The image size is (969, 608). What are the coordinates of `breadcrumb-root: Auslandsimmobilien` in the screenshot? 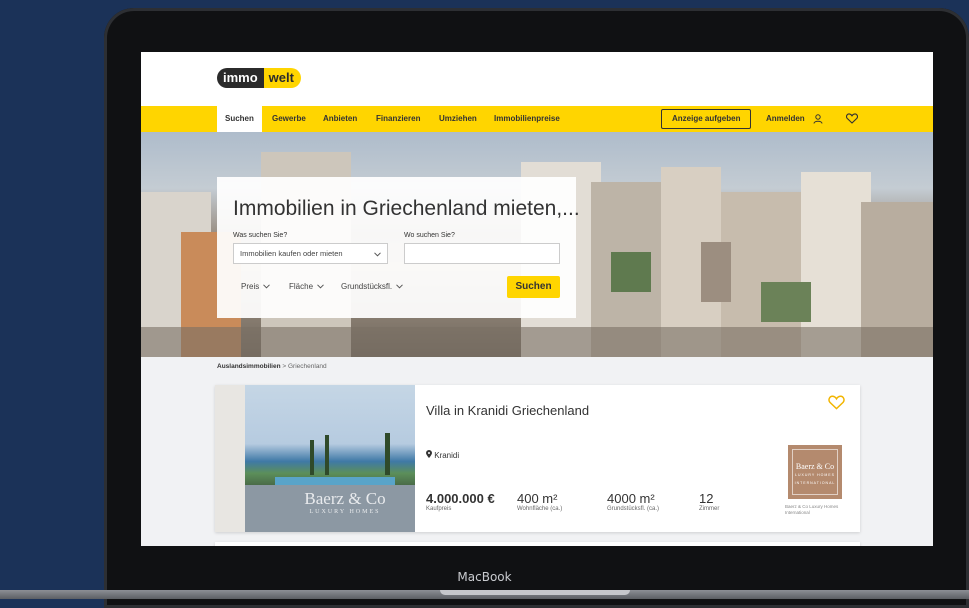 It's located at (249, 366).